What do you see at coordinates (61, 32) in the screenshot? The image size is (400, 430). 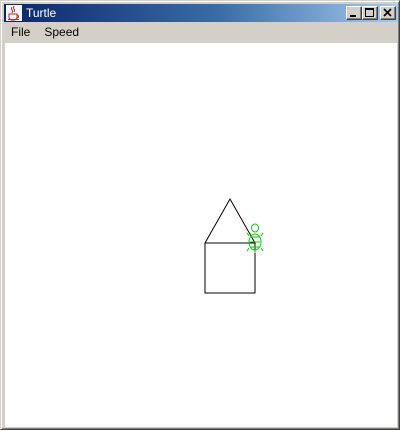 I see `menu-speed: Speed` at bounding box center [61, 32].